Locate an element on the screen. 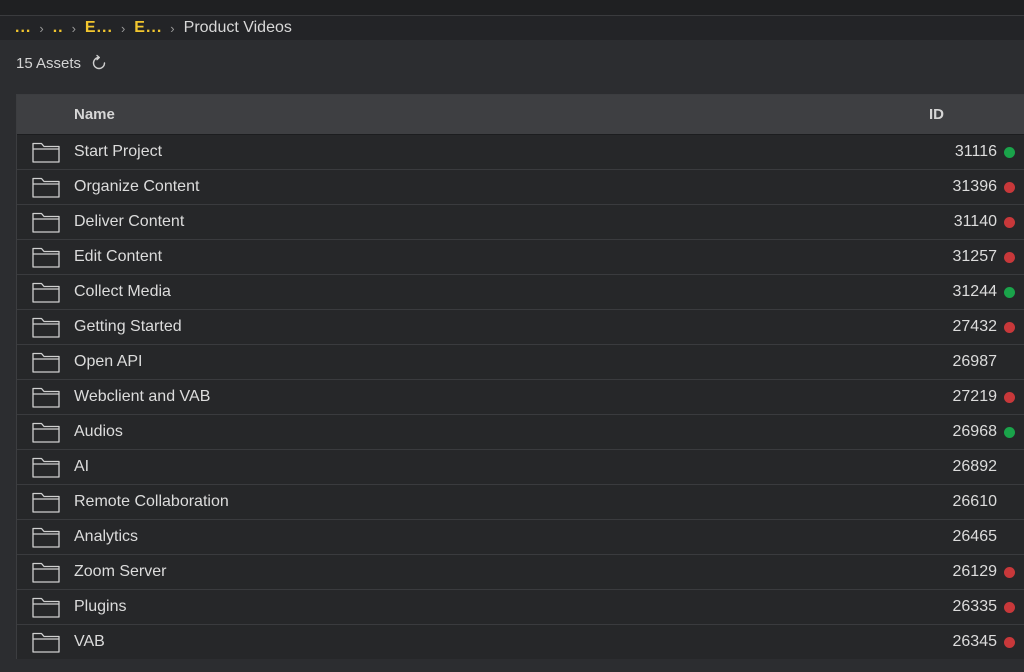 Image resolution: width=1024 pixels, height=672 pixels. row-name: Start Project is located at coordinates (118, 151).